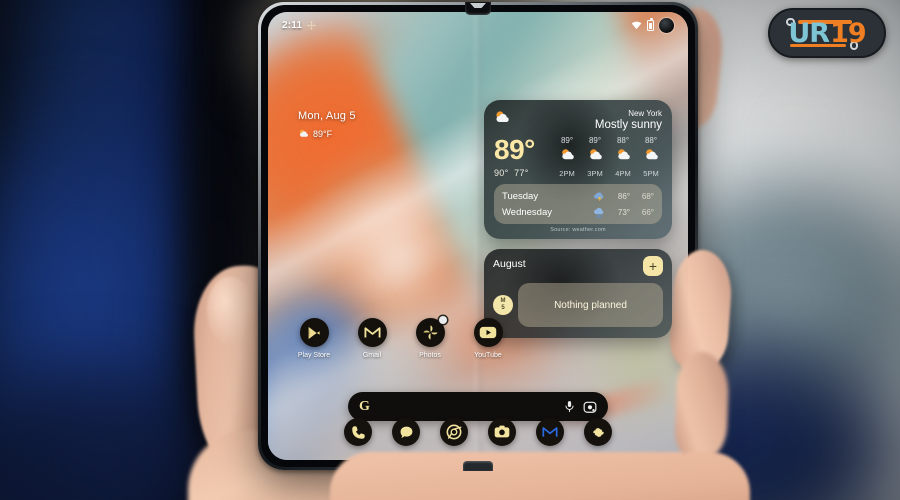 The image size is (900, 500). Describe the element at coordinates (520, 196) in the screenshot. I see `daily-day: Tuesday` at that location.